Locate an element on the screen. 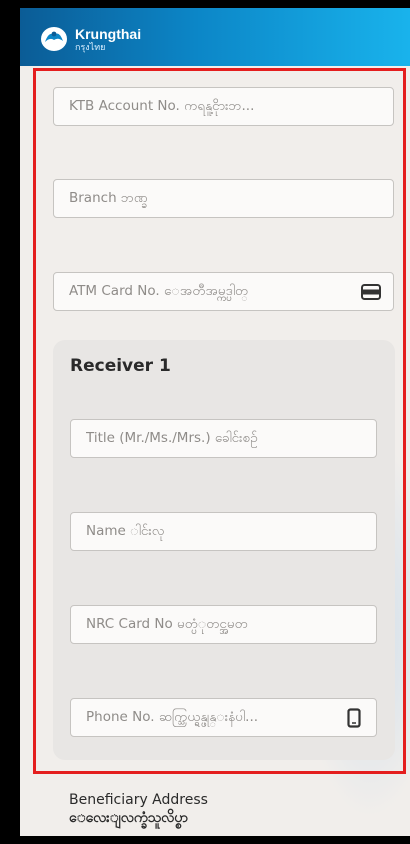  card-icon is located at coordinates (371, 292).